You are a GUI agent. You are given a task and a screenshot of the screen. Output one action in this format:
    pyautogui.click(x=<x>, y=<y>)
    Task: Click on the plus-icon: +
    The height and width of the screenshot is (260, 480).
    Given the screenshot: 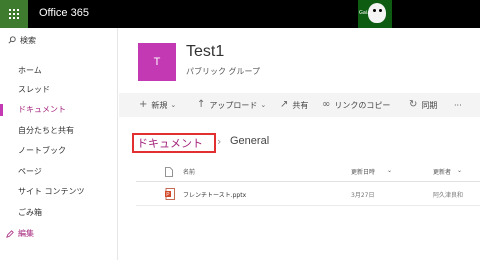 What is the action you would take?
    pyautogui.click(x=143, y=104)
    